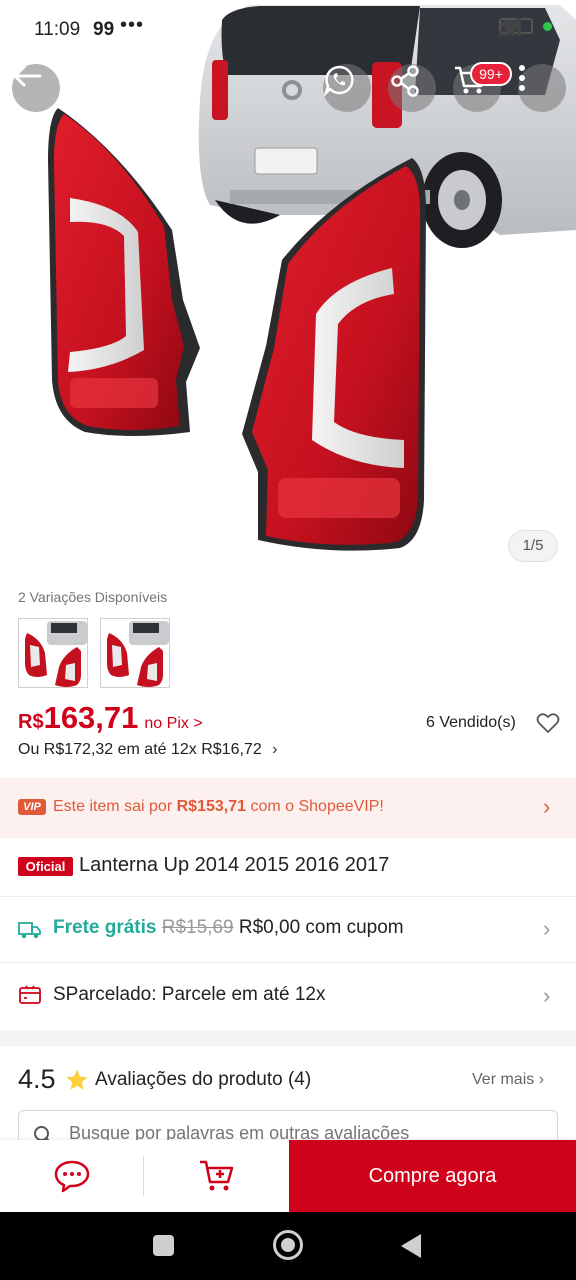  What do you see at coordinates (124, 272) in the screenshot?
I see `left-tail-lamp` at bounding box center [124, 272].